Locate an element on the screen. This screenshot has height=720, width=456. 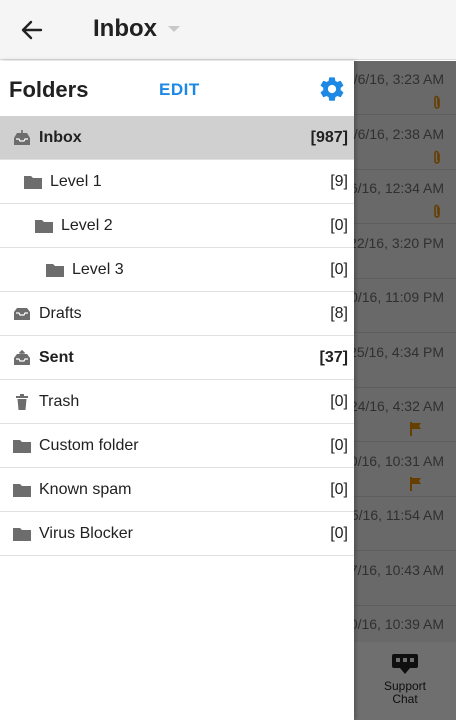
mail-list-item: /6/16, 3:23 AM is located at coordinates (405, 88).